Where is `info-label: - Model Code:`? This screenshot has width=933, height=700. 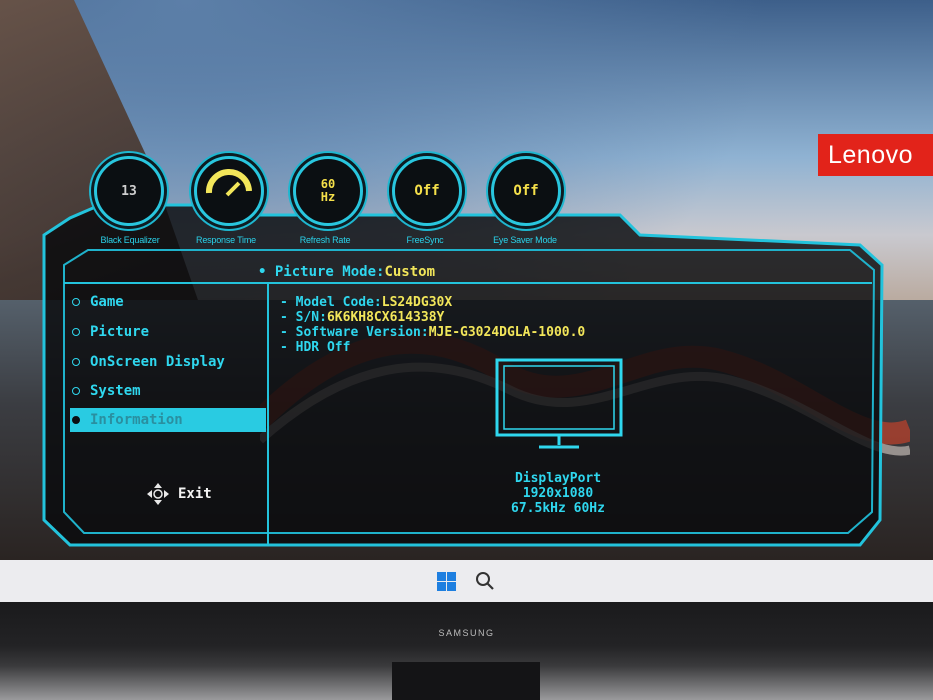 info-label: - Model Code: is located at coordinates (331, 302).